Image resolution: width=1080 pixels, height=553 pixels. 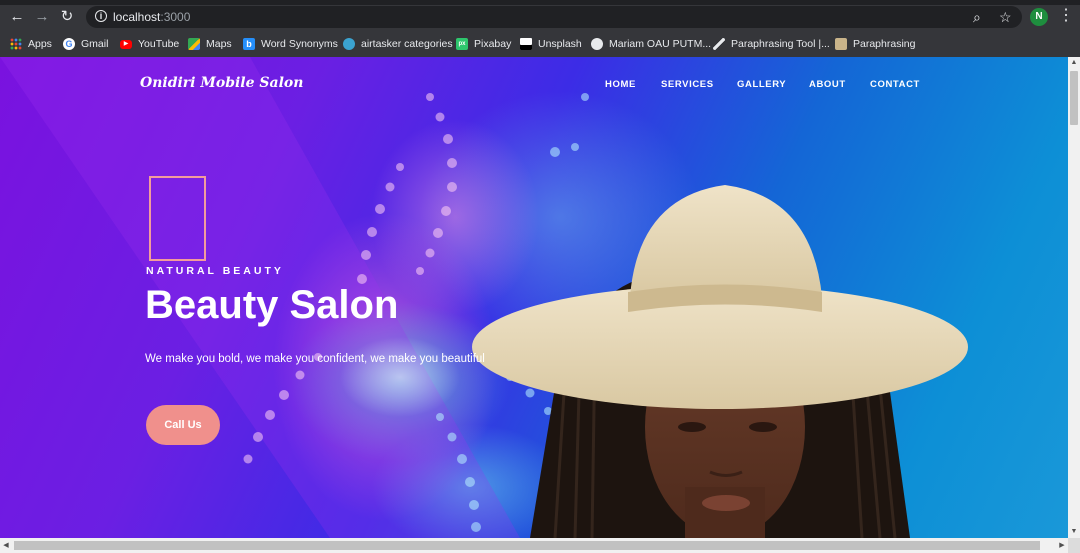 What do you see at coordinates (597, 44) in the screenshot?
I see `globe-icon` at bounding box center [597, 44].